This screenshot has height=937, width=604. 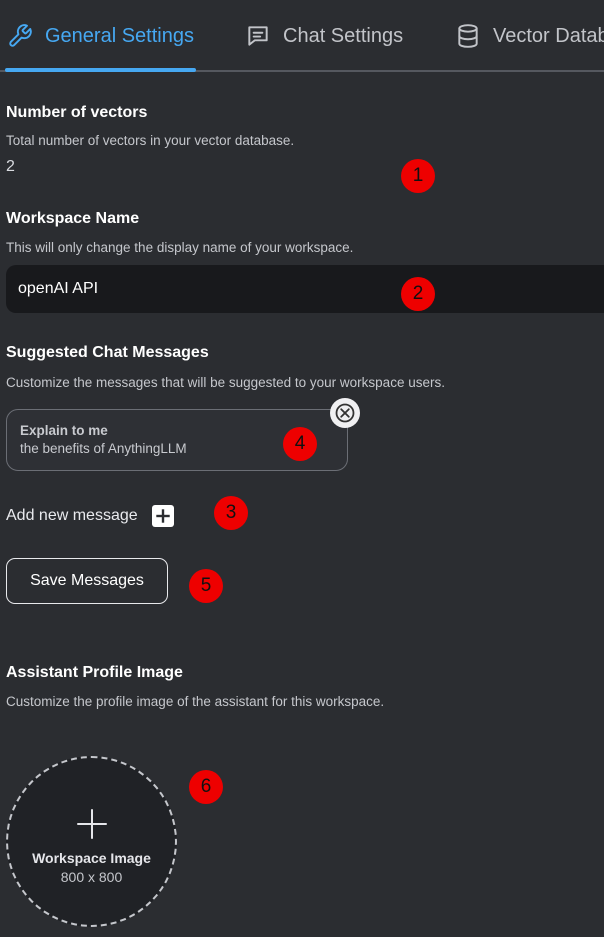 What do you see at coordinates (91, 877) in the screenshot?
I see `workspace-image-size: 800 x 800` at bounding box center [91, 877].